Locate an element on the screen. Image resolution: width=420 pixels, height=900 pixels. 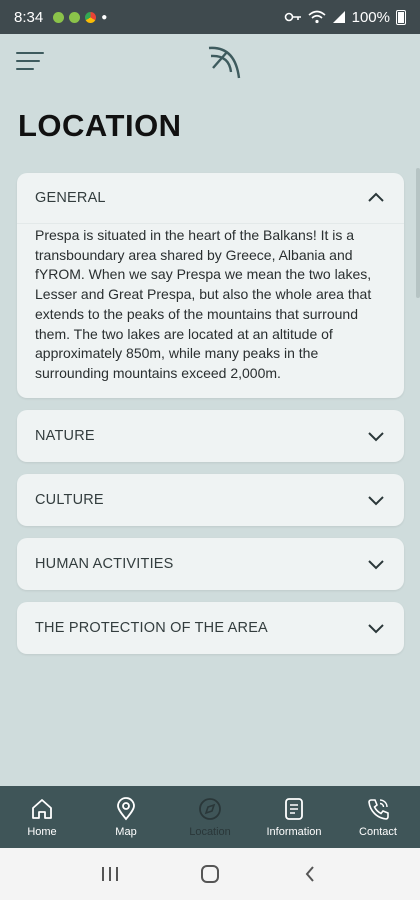
system-navigation-bar is located at coordinates (210, 874).